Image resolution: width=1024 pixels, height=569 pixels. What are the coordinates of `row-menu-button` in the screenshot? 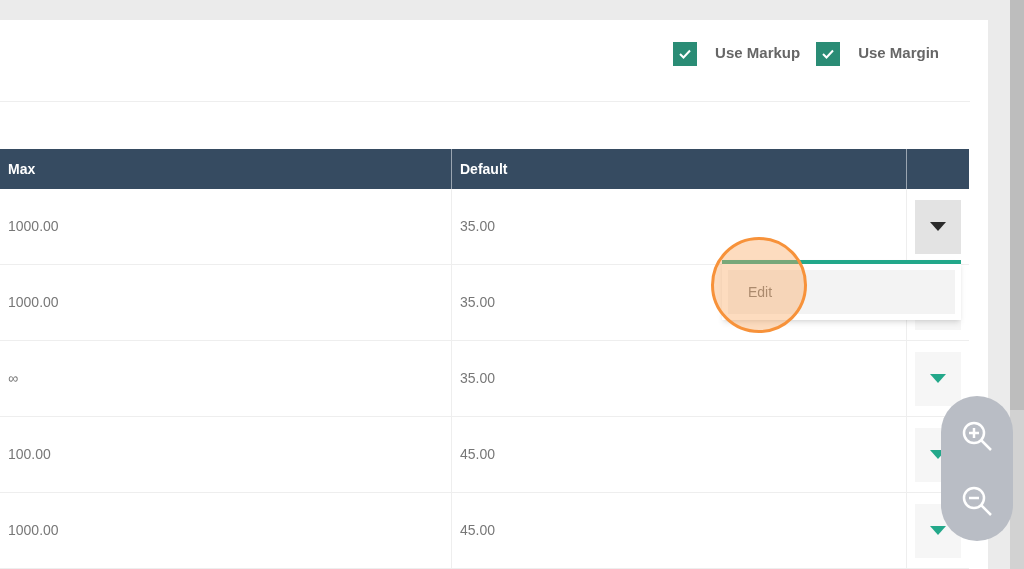 It's located at (938, 226).